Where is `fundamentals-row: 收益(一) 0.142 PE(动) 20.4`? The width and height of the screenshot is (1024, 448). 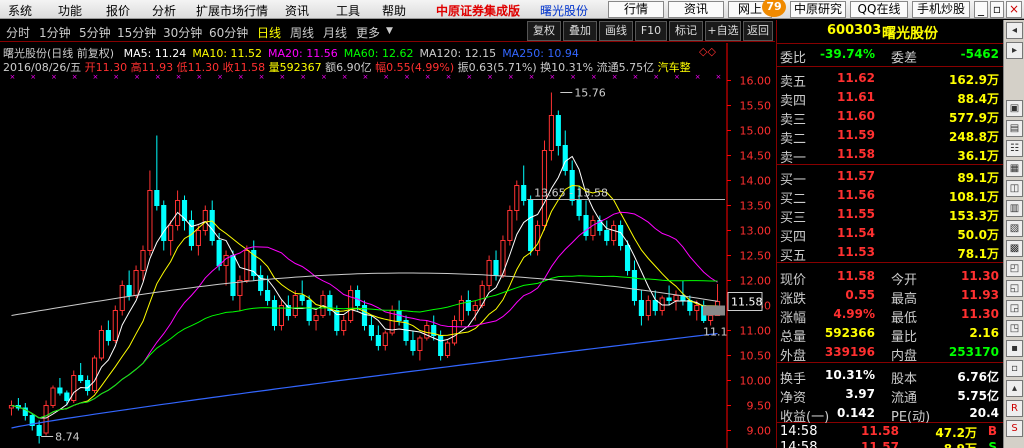
fundamentals-row: 收益(一) 0.142 PE(动) 20.4 is located at coordinates (890, 414).